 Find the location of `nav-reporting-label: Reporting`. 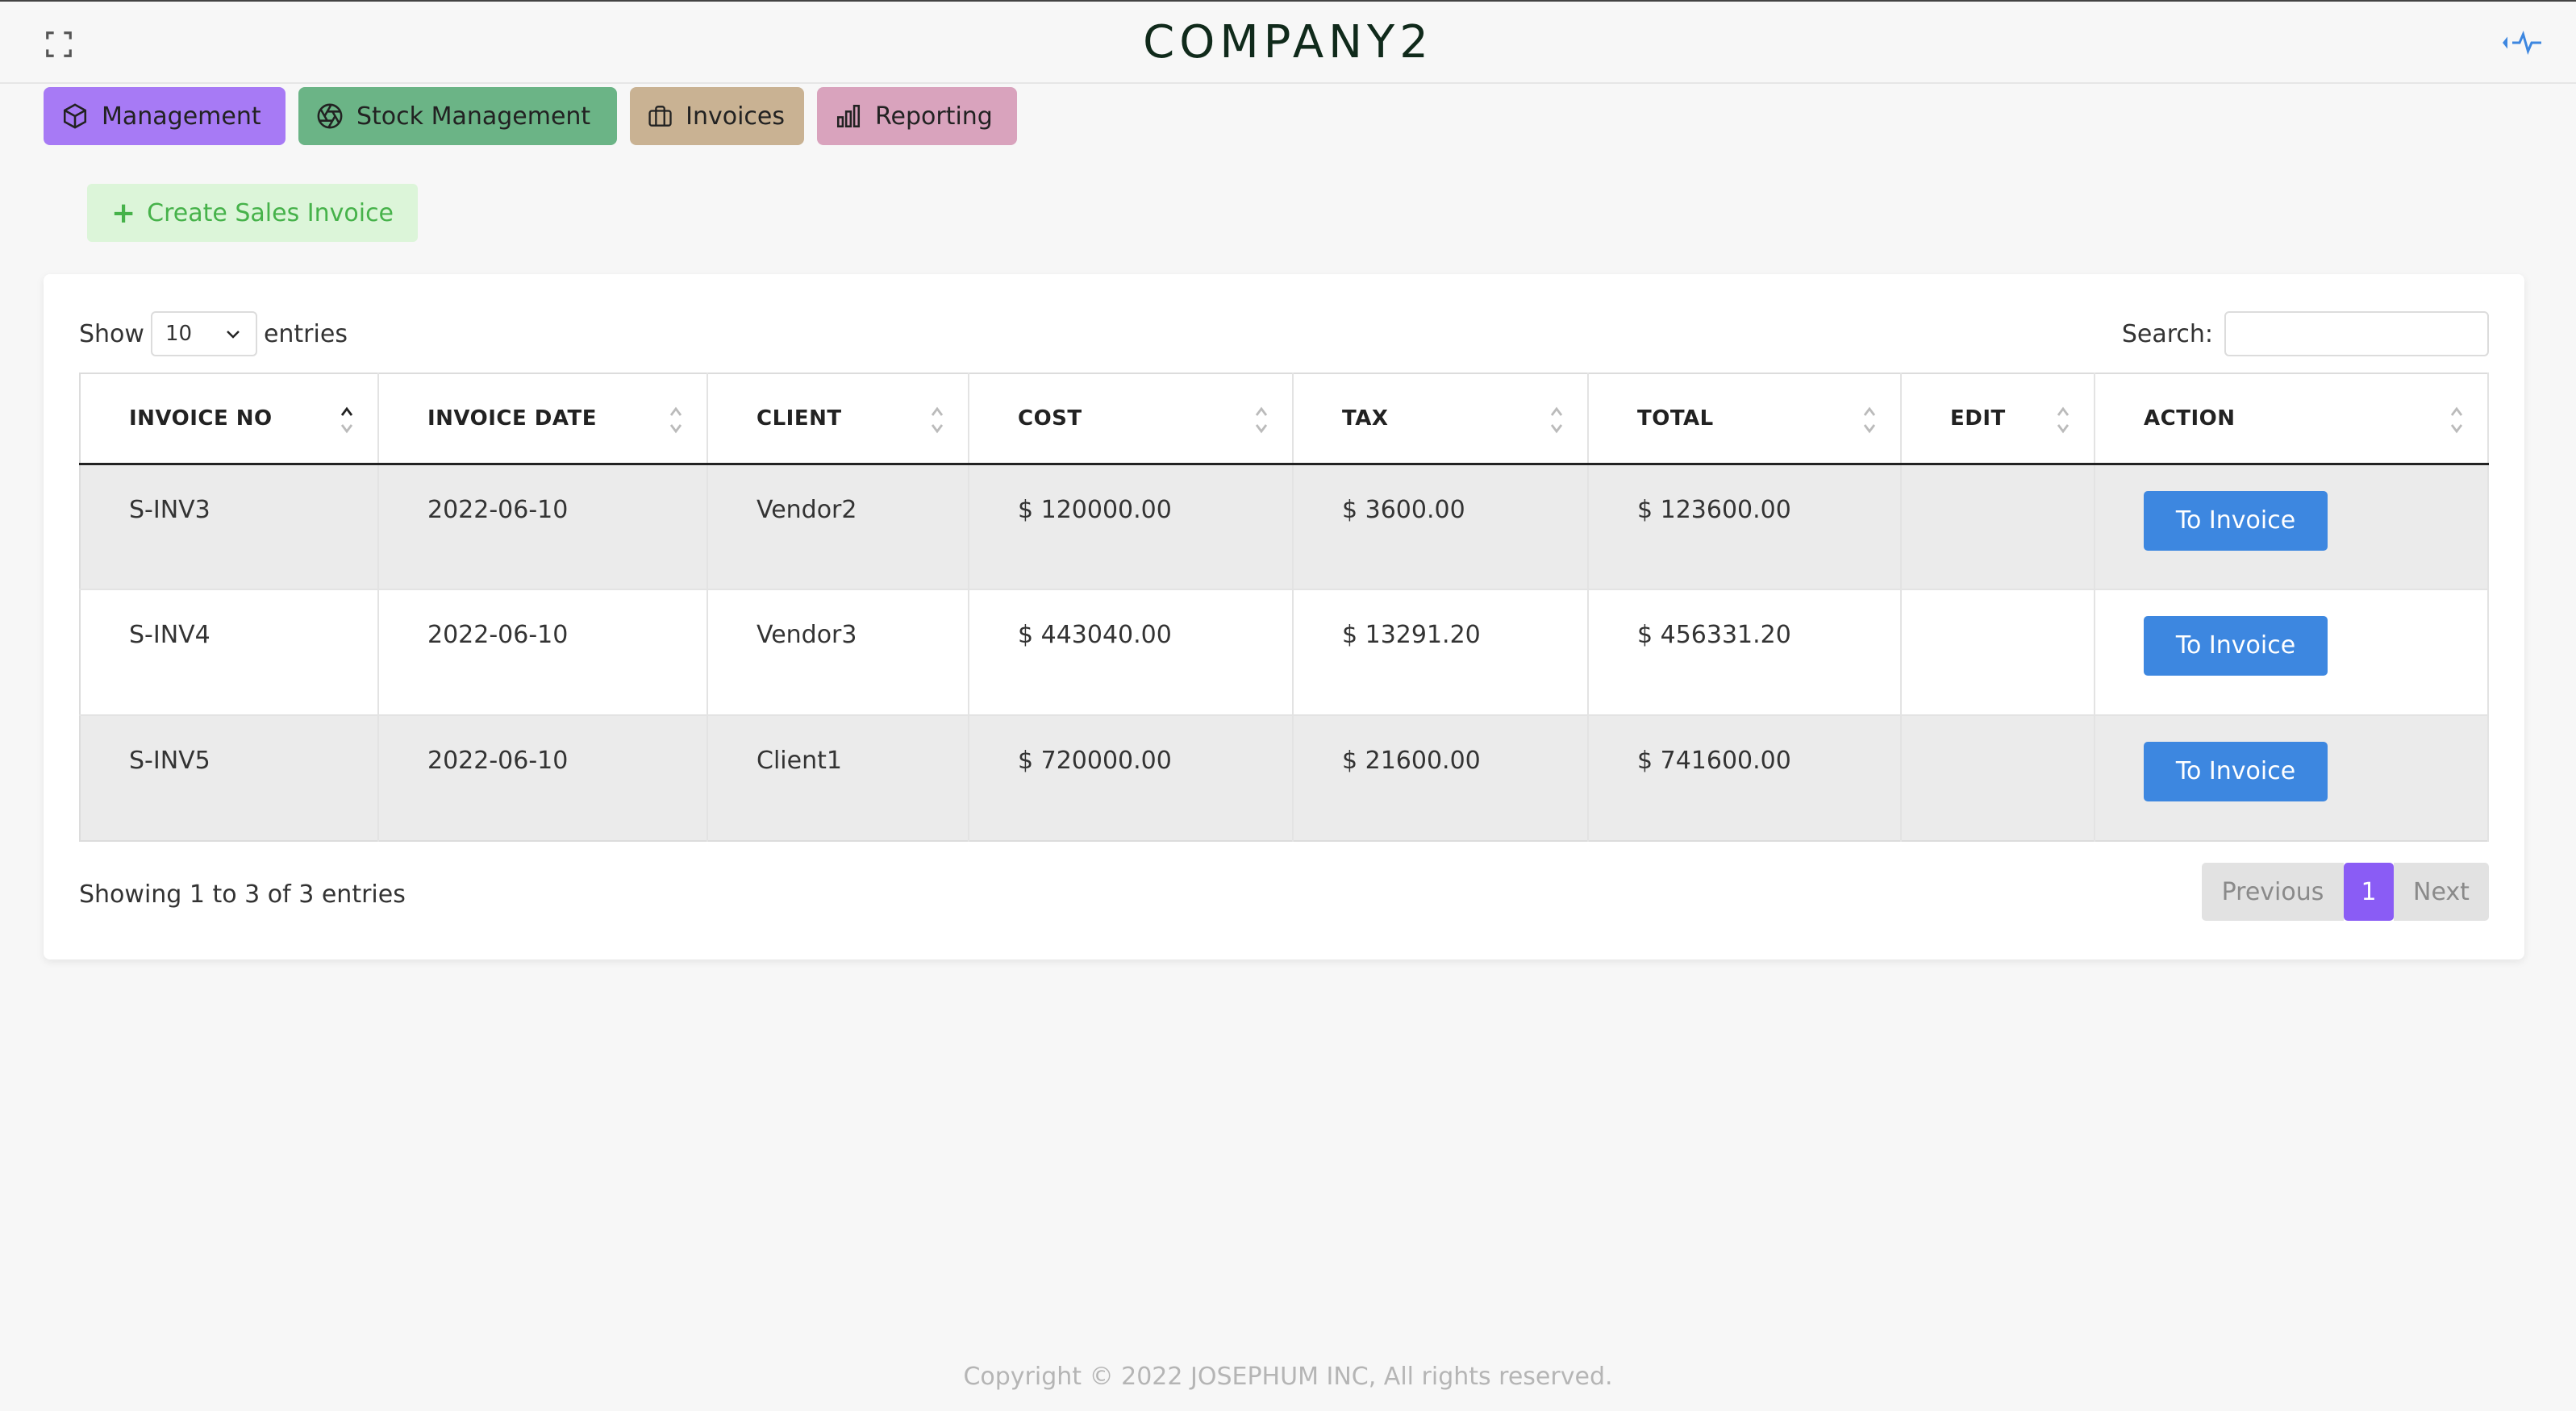

nav-reporting-label: Reporting is located at coordinates (934, 116).